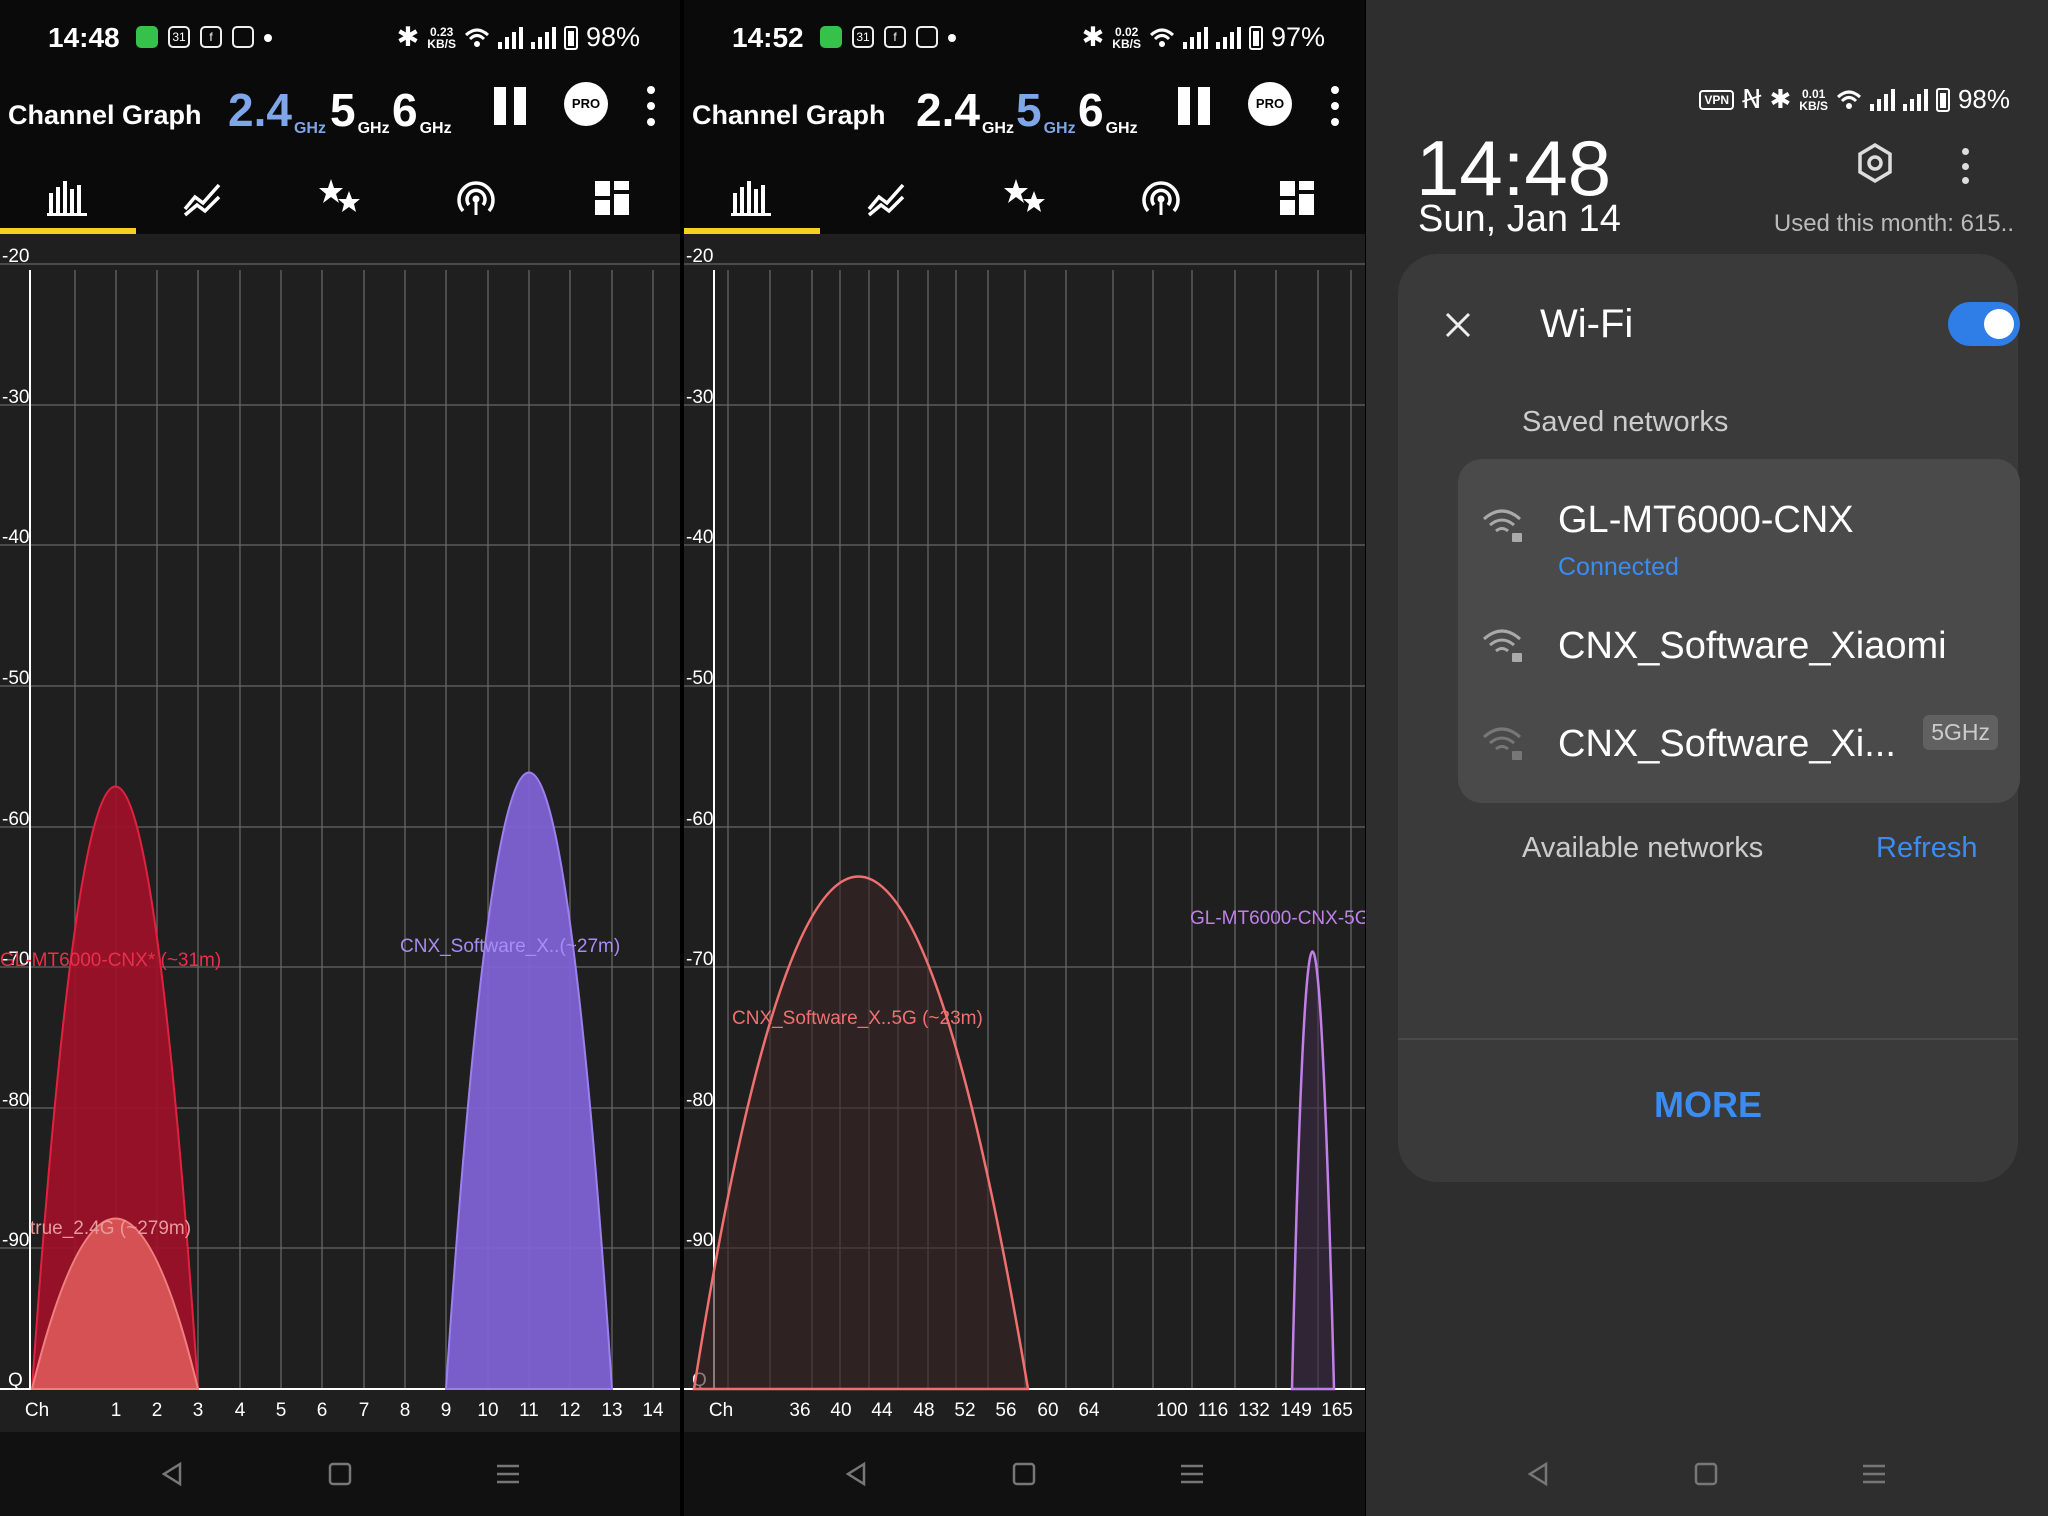  I want to click on series-label-cnx-xiaomi: CNX_Software_X..(~27m), so click(510, 946).